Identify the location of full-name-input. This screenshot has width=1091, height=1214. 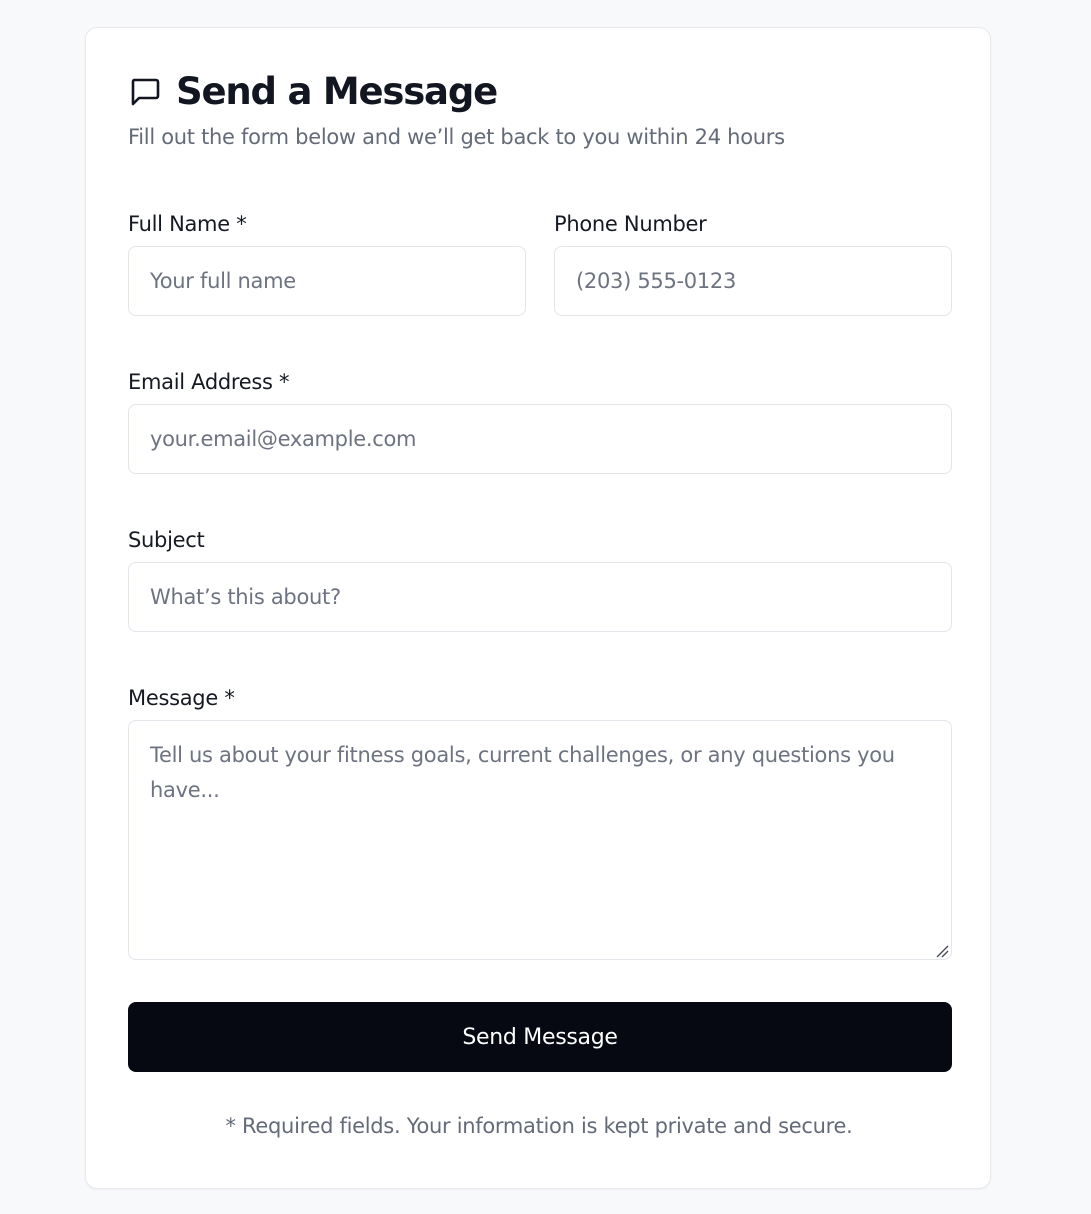
(327, 281).